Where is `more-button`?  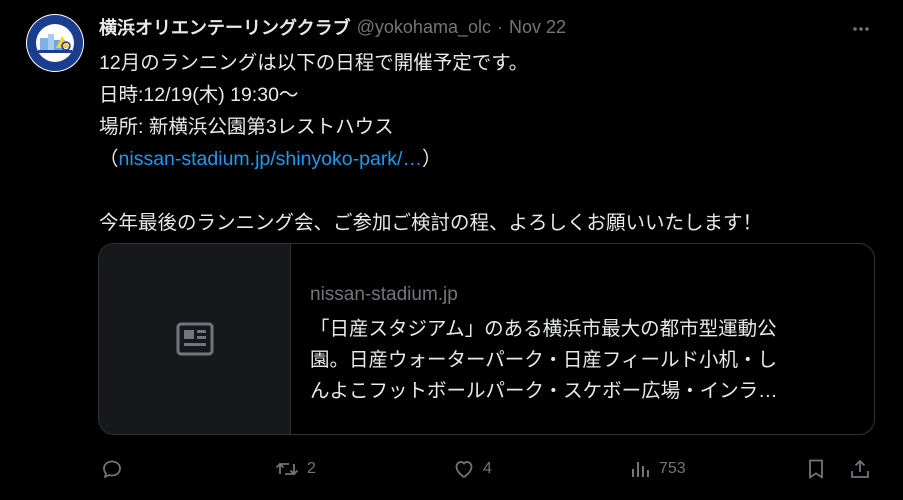
more-button is located at coordinates (861, 29).